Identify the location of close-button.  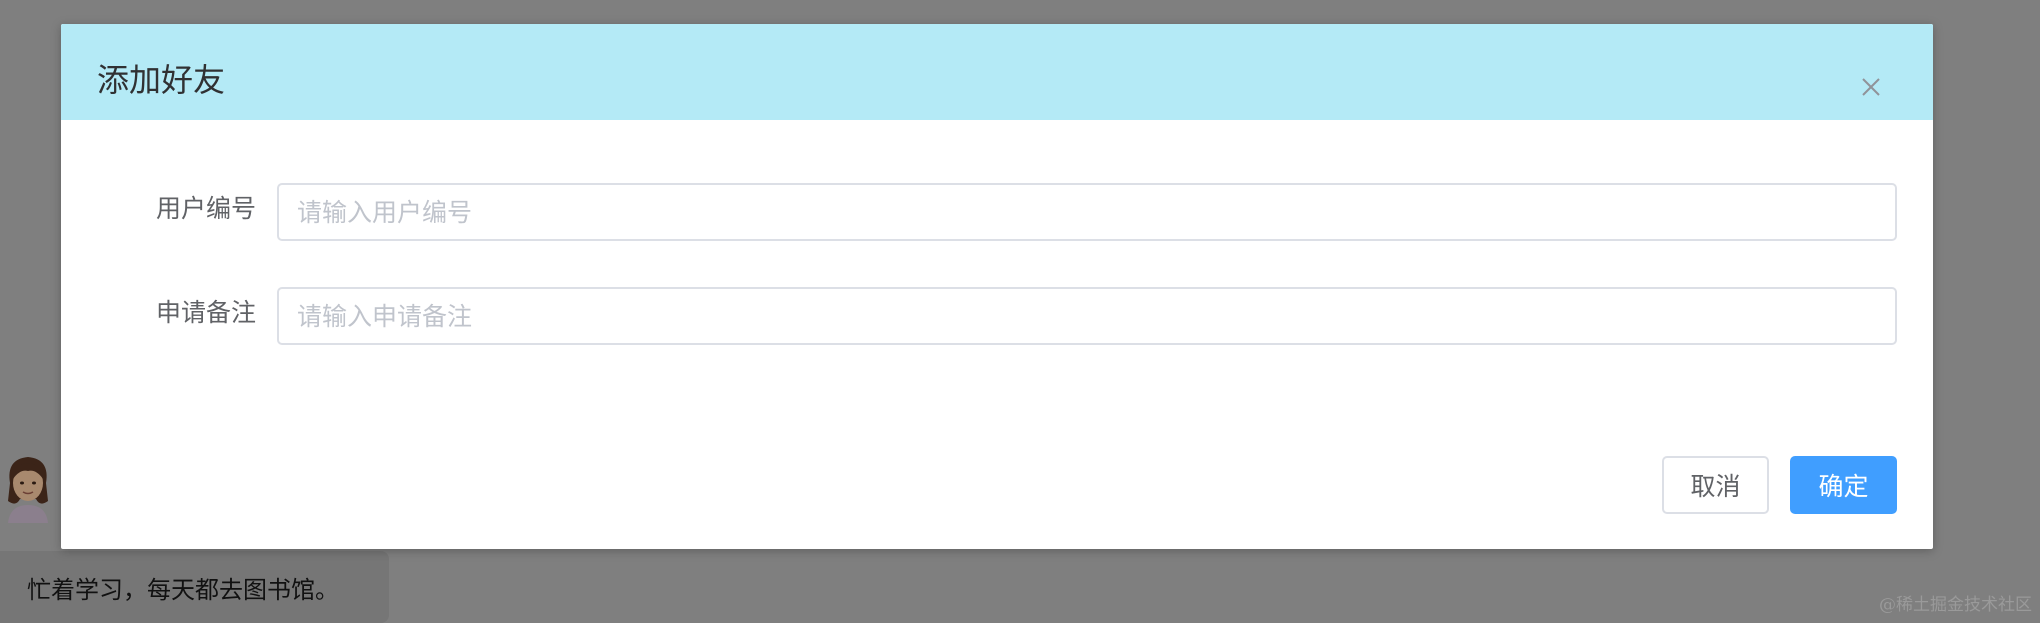
(1871, 87).